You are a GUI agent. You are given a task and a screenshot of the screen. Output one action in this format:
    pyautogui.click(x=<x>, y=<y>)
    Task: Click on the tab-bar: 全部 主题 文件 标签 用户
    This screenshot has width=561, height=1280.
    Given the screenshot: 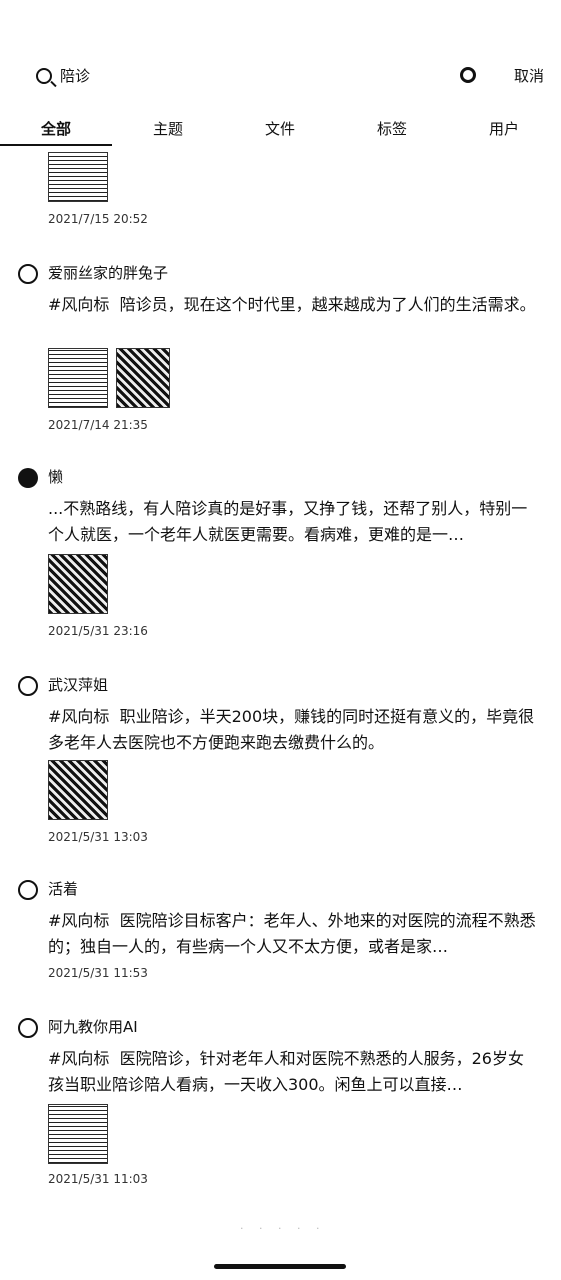 What is the action you would take?
    pyautogui.click(x=280, y=128)
    